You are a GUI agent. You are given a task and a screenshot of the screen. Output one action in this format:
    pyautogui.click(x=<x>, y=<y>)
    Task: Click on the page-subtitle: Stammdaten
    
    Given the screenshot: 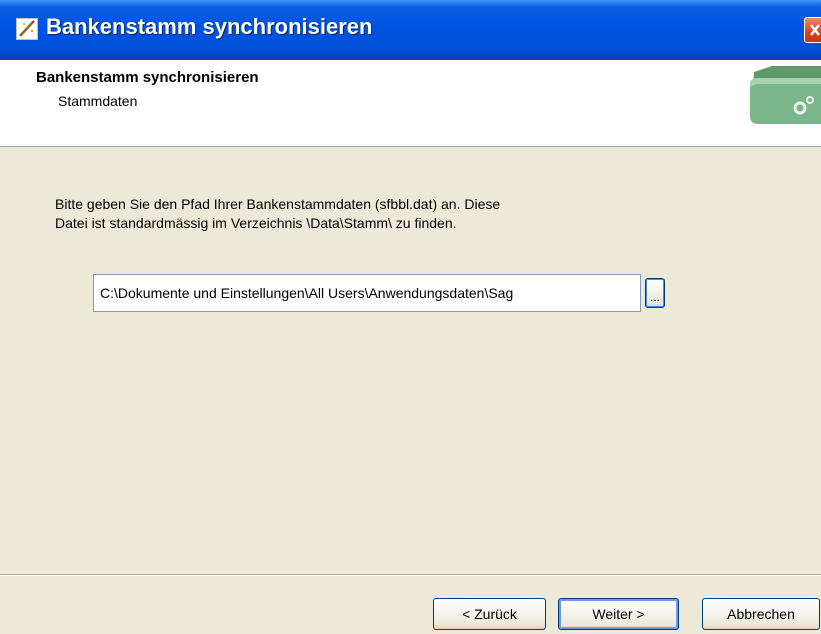 What is the action you would take?
    pyautogui.click(x=98, y=101)
    